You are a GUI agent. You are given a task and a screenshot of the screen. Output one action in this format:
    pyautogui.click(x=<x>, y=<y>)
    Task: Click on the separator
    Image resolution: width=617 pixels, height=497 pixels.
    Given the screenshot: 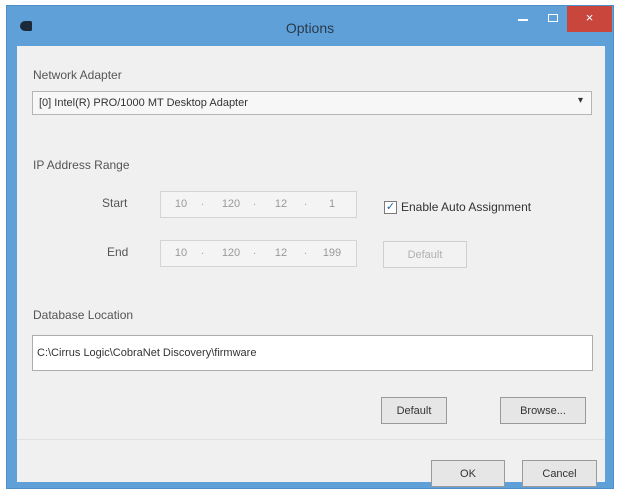 What is the action you would take?
    pyautogui.click(x=311, y=439)
    